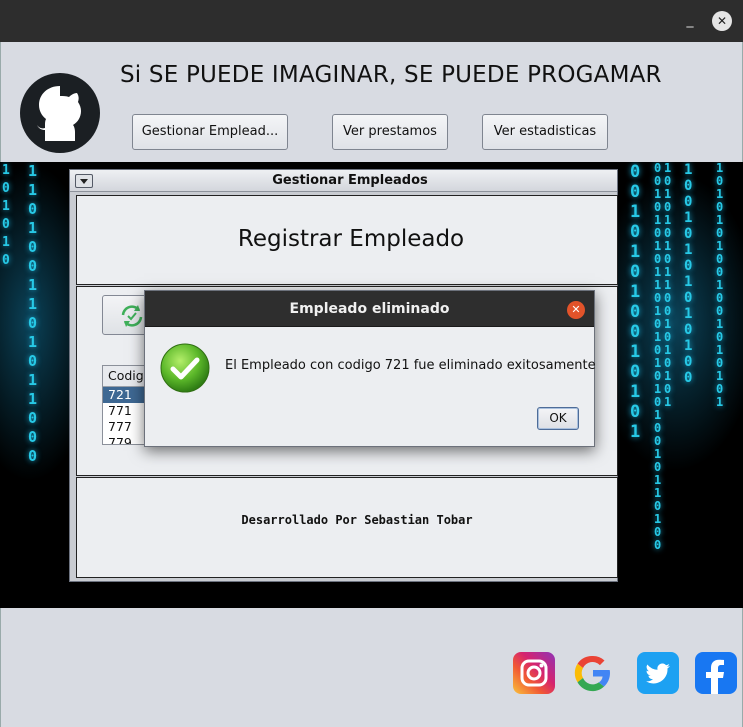 This screenshot has height=727, width=743. What do you see at coordinates (716, 673) in the screenshot?
I see `facebook-icon` at bounding box center [716, 673].